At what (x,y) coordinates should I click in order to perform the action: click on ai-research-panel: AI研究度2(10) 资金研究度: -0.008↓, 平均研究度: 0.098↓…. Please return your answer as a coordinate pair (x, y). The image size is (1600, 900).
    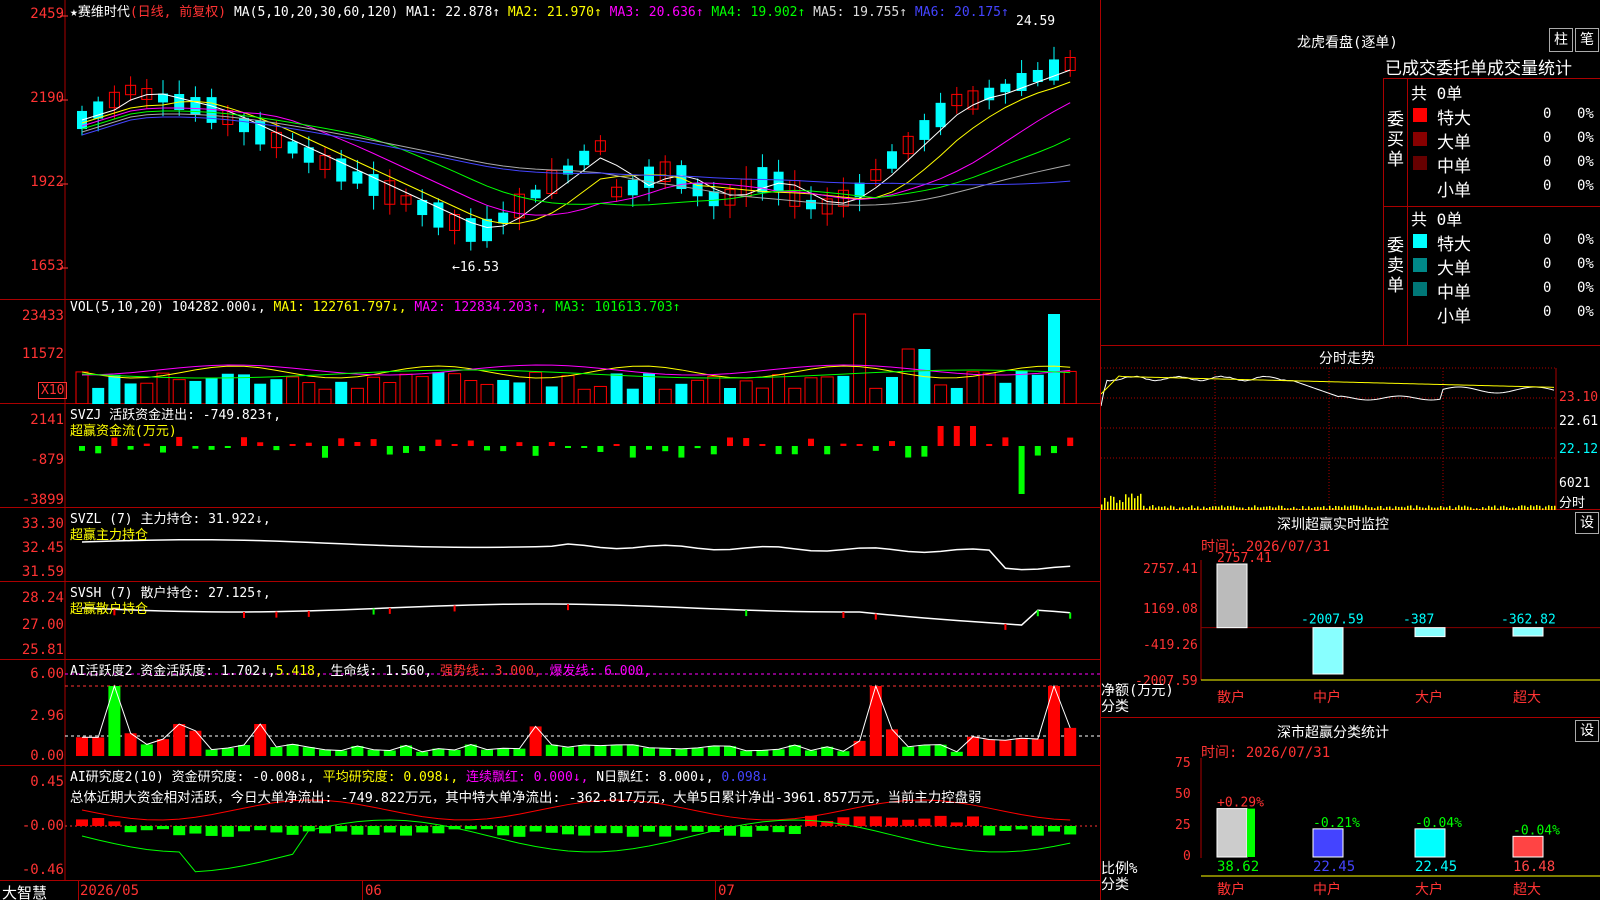
    Looking at the image, I should click on (550, 823).